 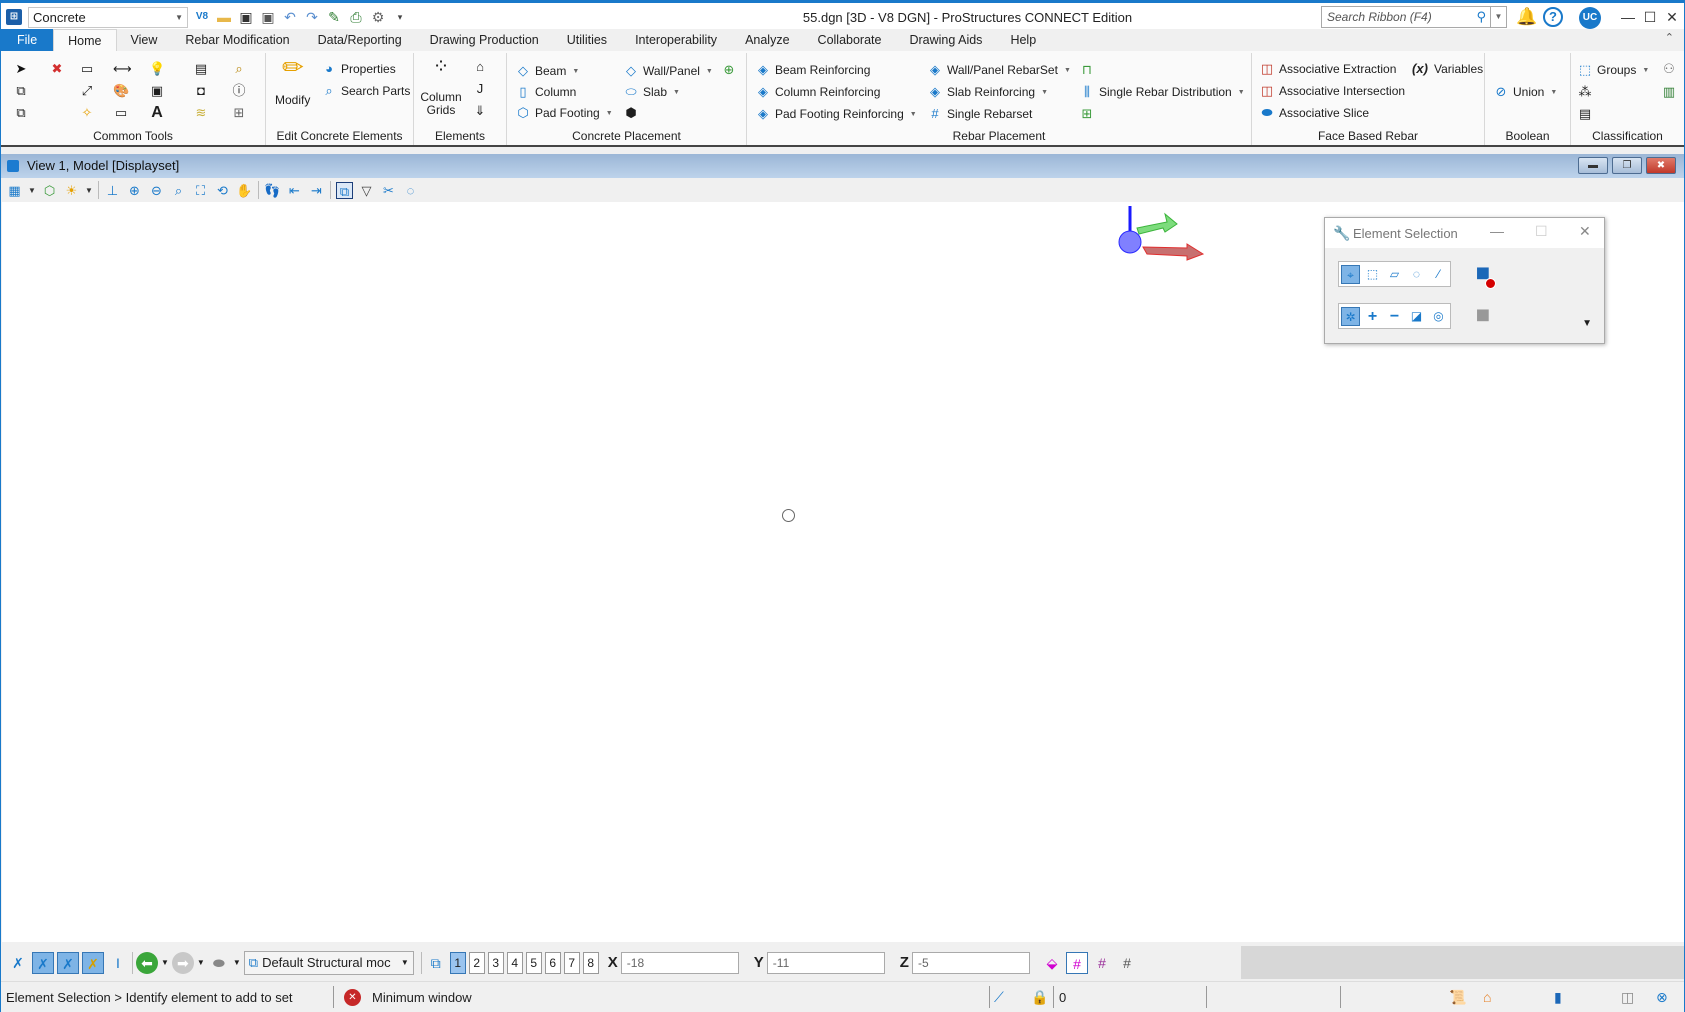 What do you see at coordinates (292, 100) in the screenshot?
I see `modify-button: Modify` at bounding box center [292, 100].